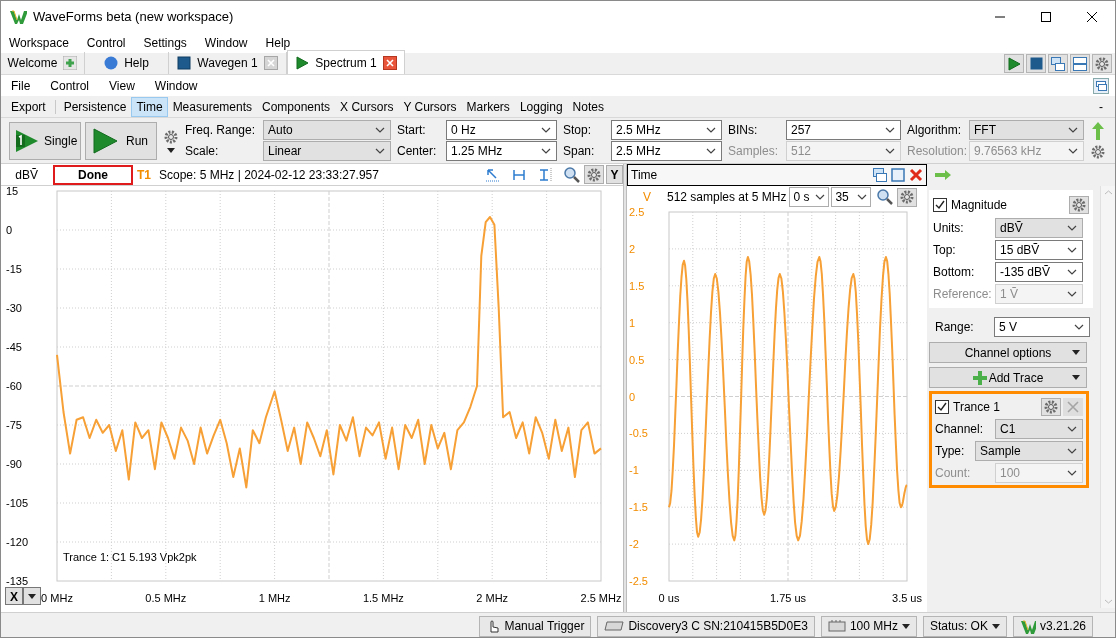  What do you see at coordinates (95, 106) in the screenshot?
I see `view-tab: Persistence` at bounding box center [95, 106].